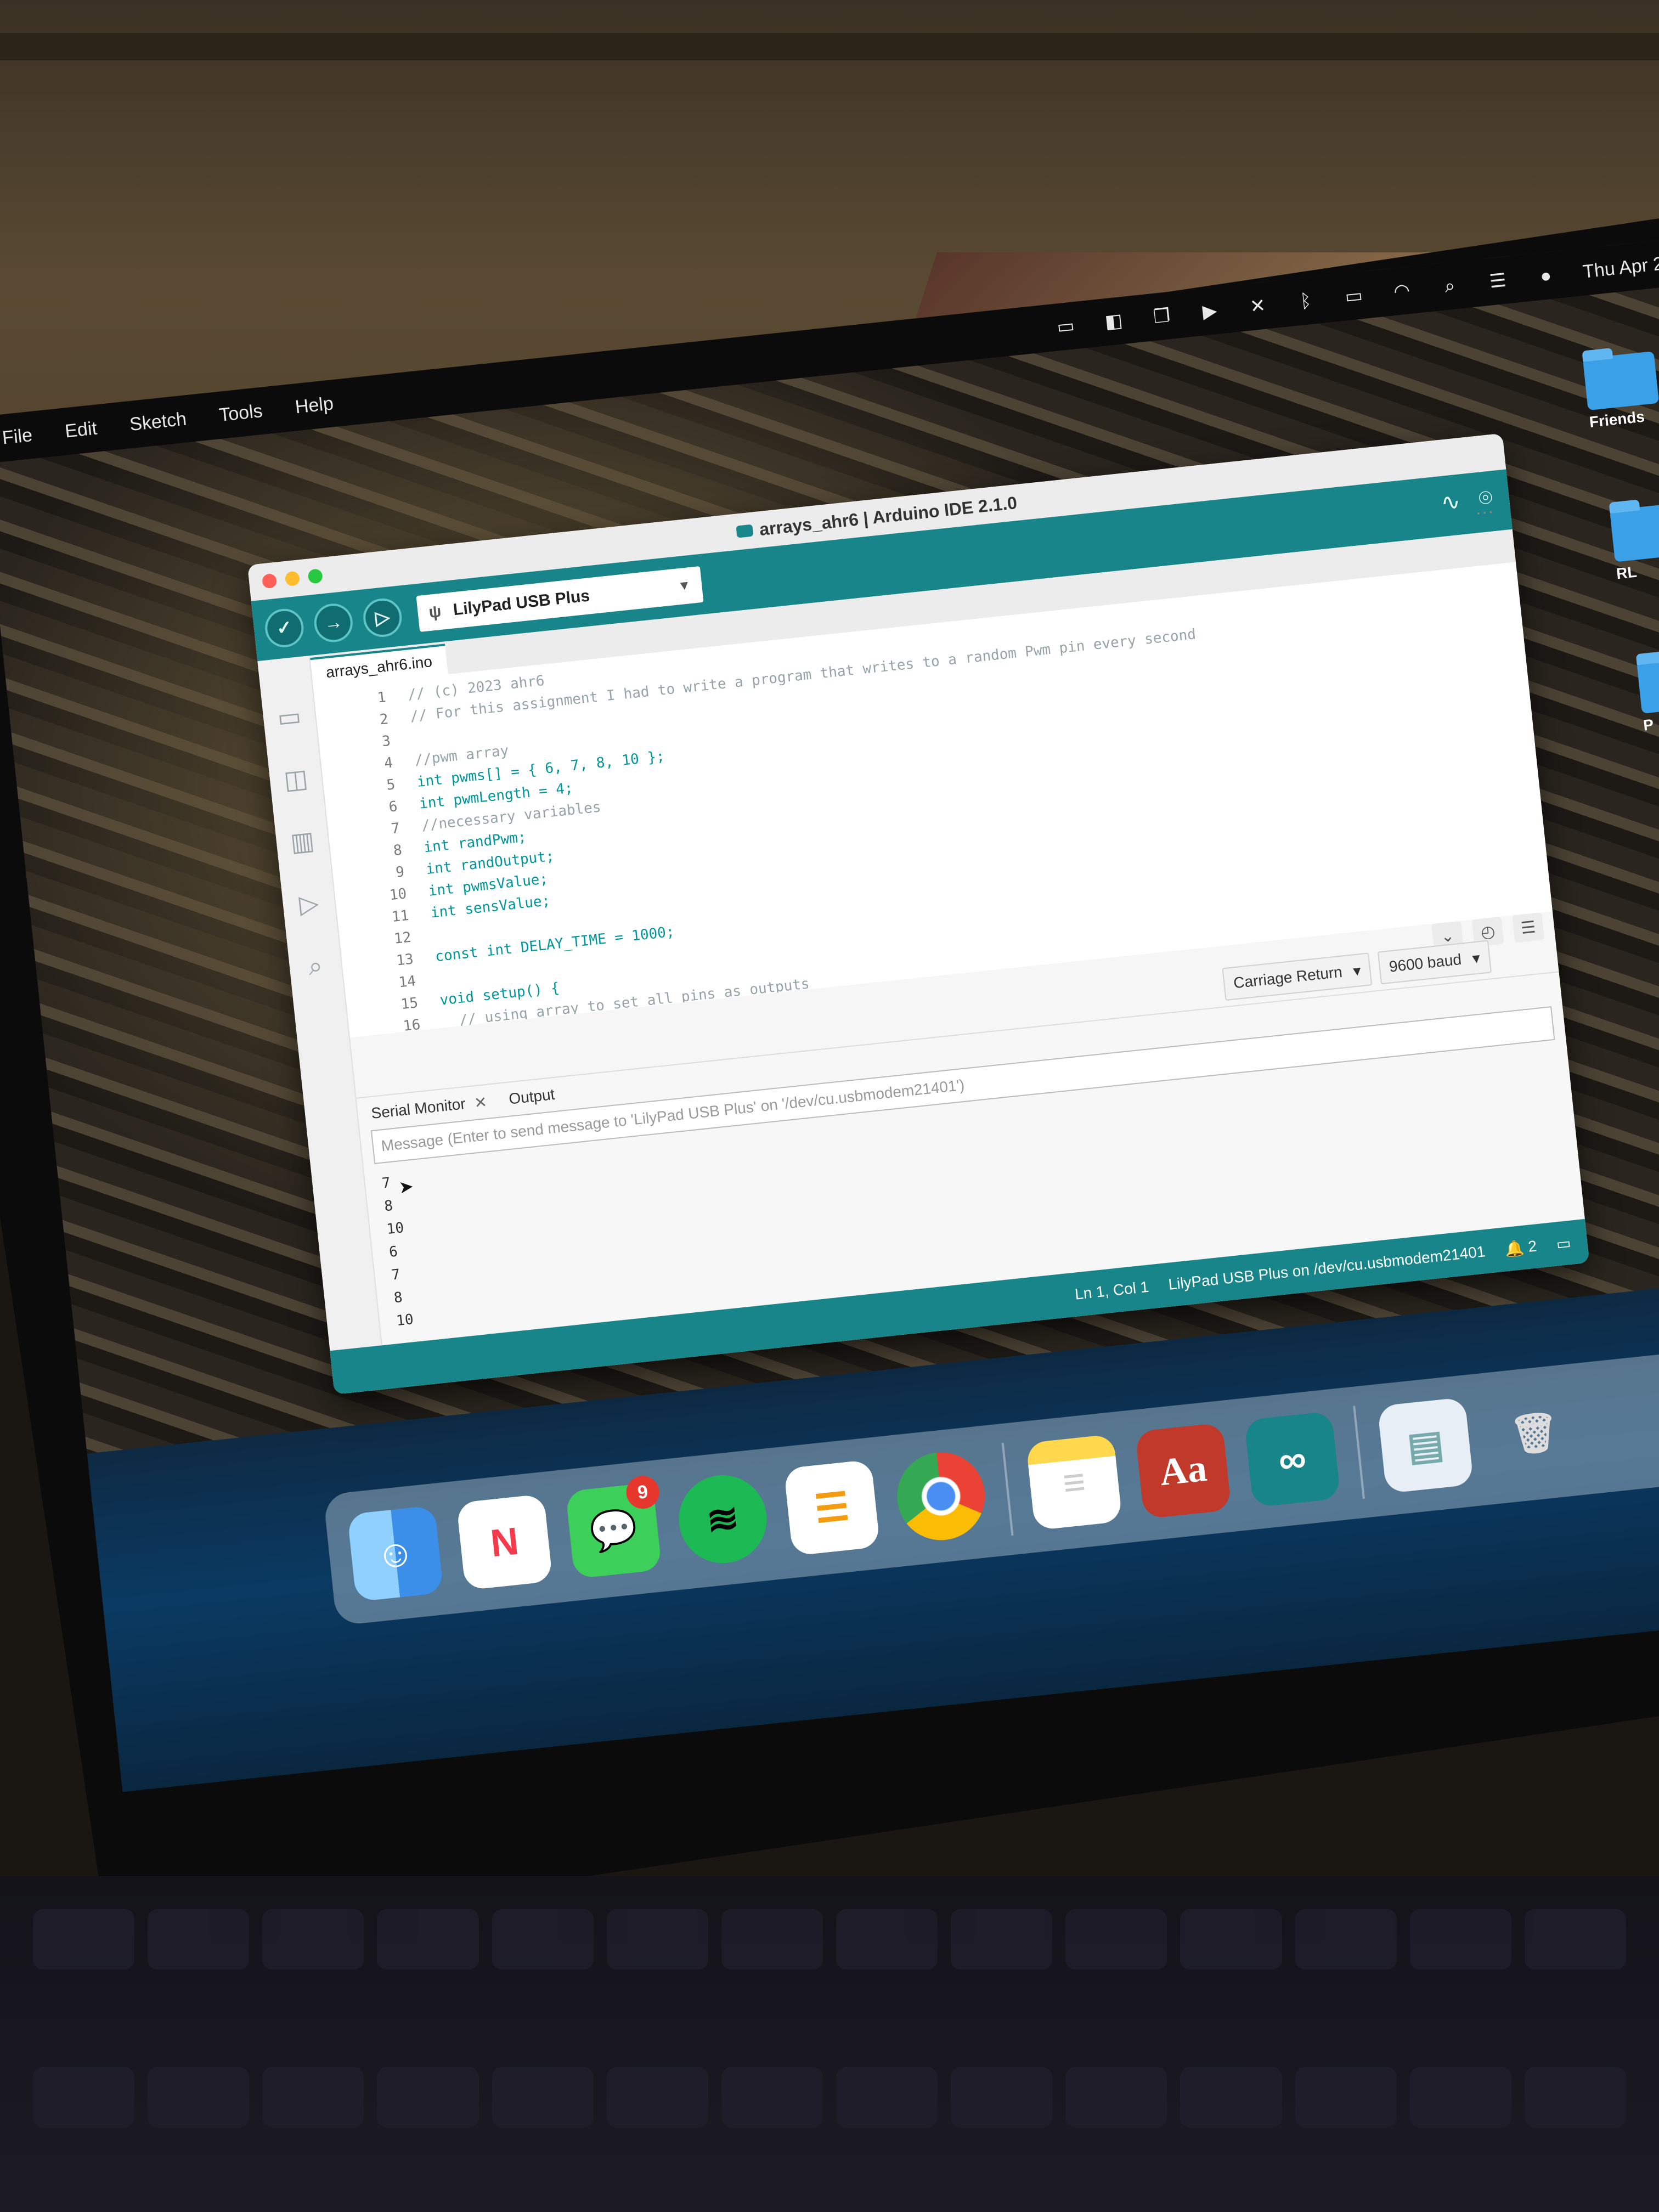 The image size is (1659, 2212). What do you see at coordinates (480, 1101) in the screenshot?
I see `close-icon: ✕` at bounding box center [480, 1101].